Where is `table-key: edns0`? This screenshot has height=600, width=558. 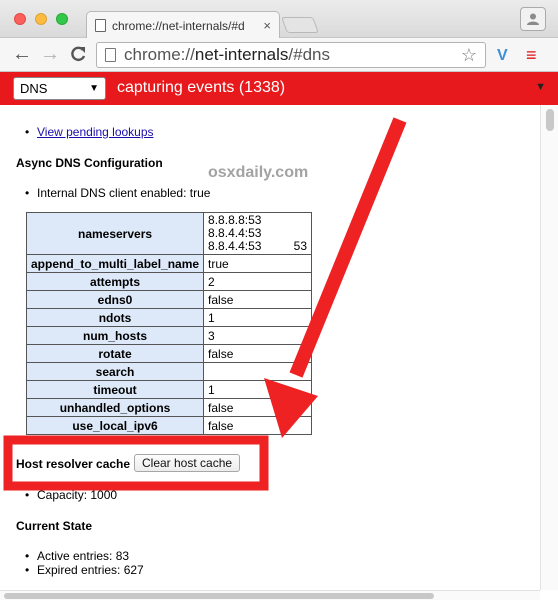
table-key: edns0 is located at coordinates (115, 299).